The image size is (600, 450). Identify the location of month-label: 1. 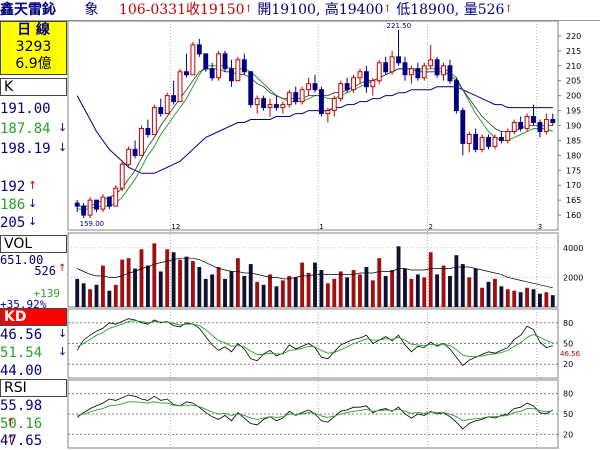
(321, 227).